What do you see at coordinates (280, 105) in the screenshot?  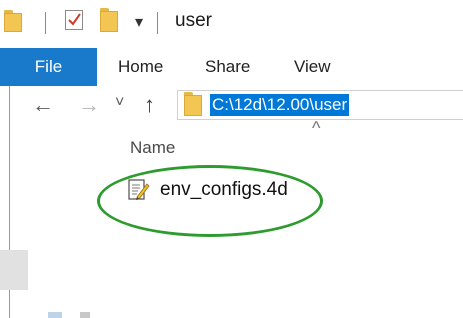 I see `address-path: C:\12d\12.00\user` at bounding box center [280, 105].